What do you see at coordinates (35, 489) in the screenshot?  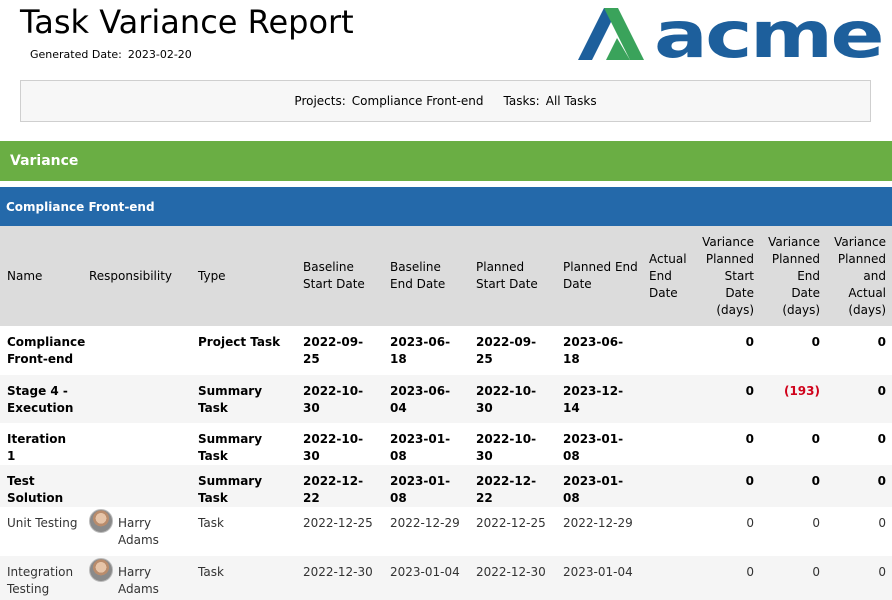 I see `cell-name: Test Solution` at bounding box center [35, 489].